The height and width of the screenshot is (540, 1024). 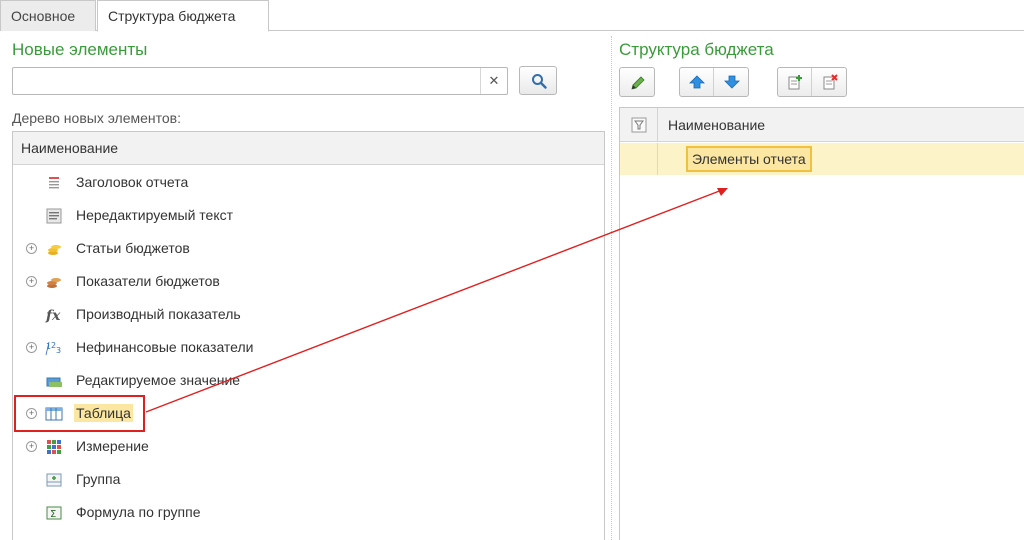 What do you see at coordinates (639, 159) in the screenshot?
I see `row-marker` at bounding box center [639, 159].